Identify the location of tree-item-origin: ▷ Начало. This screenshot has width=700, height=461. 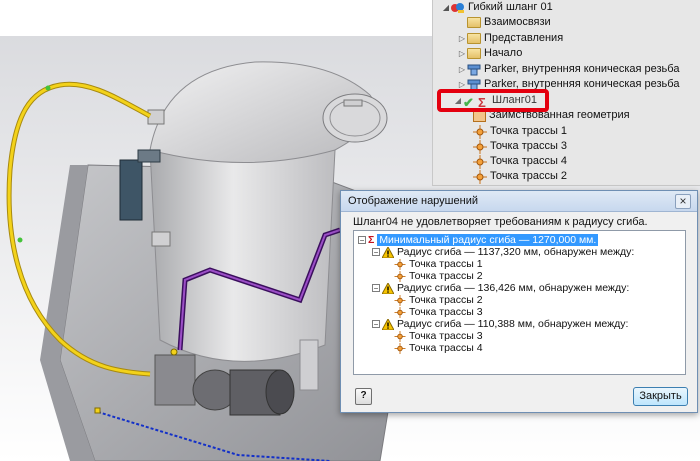
(489, 53).